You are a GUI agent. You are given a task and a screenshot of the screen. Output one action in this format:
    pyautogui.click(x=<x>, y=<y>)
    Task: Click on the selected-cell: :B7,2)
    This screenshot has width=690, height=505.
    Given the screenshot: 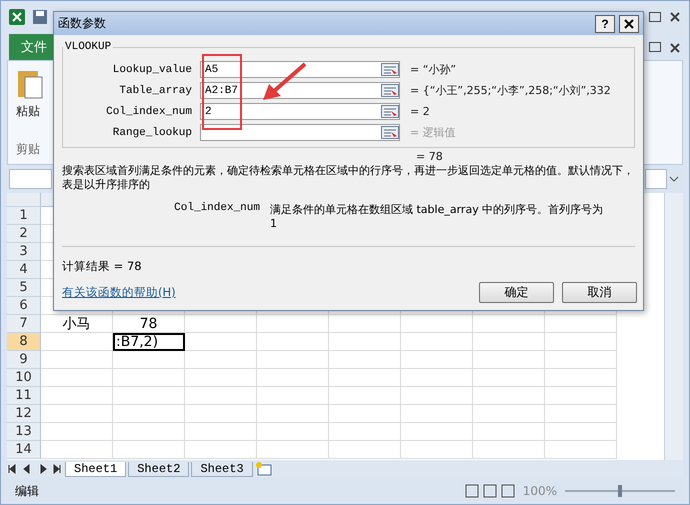 What is the action you would take?
    pyautogui.click(x=149, y=342)
    